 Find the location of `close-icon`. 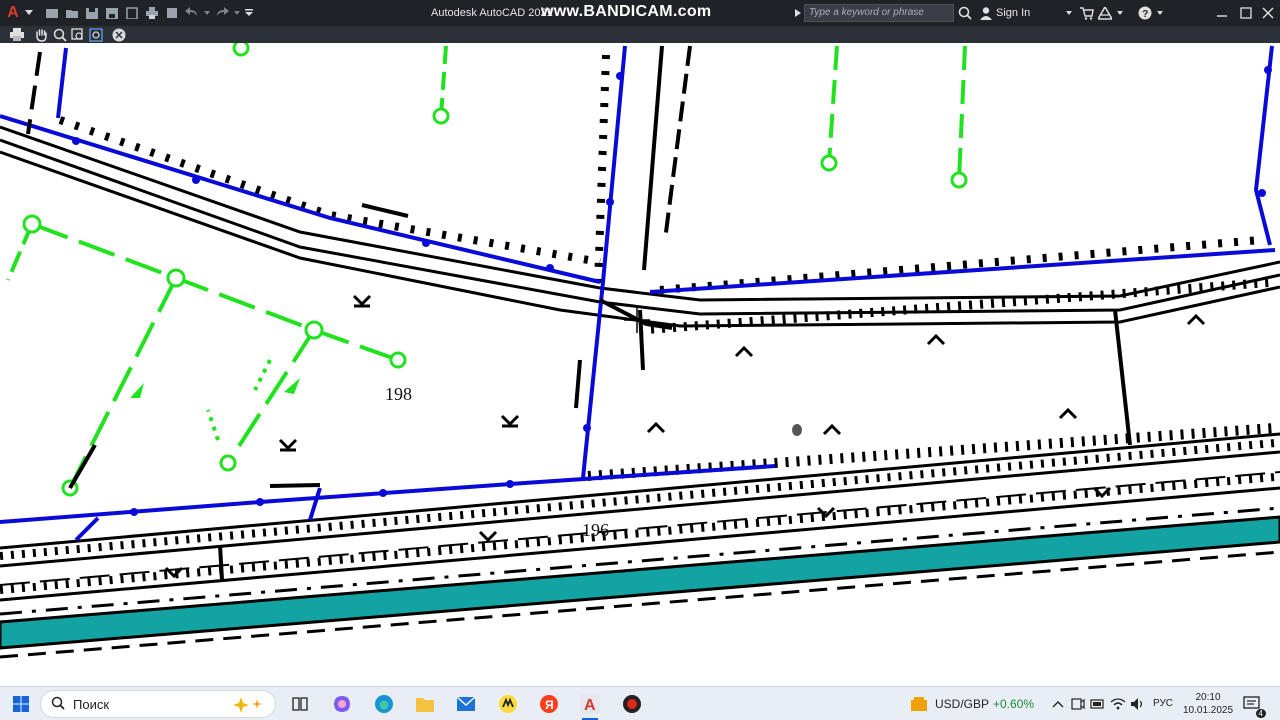

close-icon is located at coordinates (1268, 13).